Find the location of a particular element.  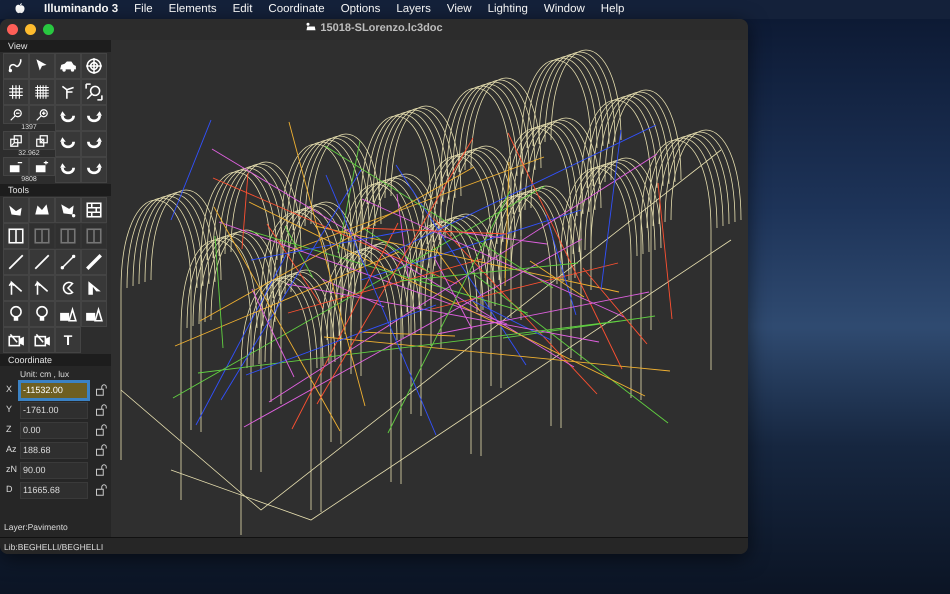

dense-grid-icon is located at coordinates (42, 92).